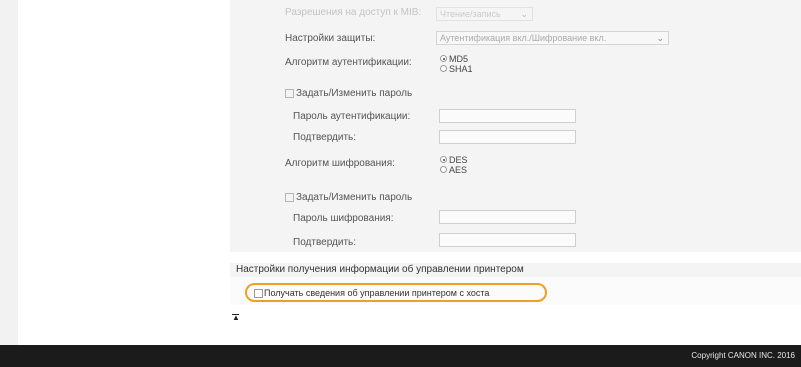 This screenshot has width=801, height=367. I want to click on encryption-algorithm-aes-radio: AES, so click(453, 170).